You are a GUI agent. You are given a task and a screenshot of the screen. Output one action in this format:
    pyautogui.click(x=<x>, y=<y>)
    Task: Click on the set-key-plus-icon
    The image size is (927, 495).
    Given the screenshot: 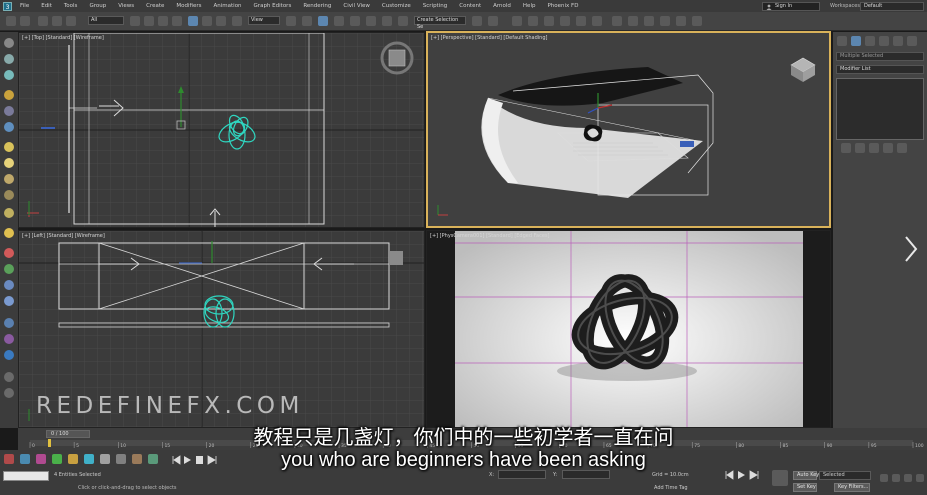 What is the action you would take?
    pyautogui.click(x=780, y=478)
    